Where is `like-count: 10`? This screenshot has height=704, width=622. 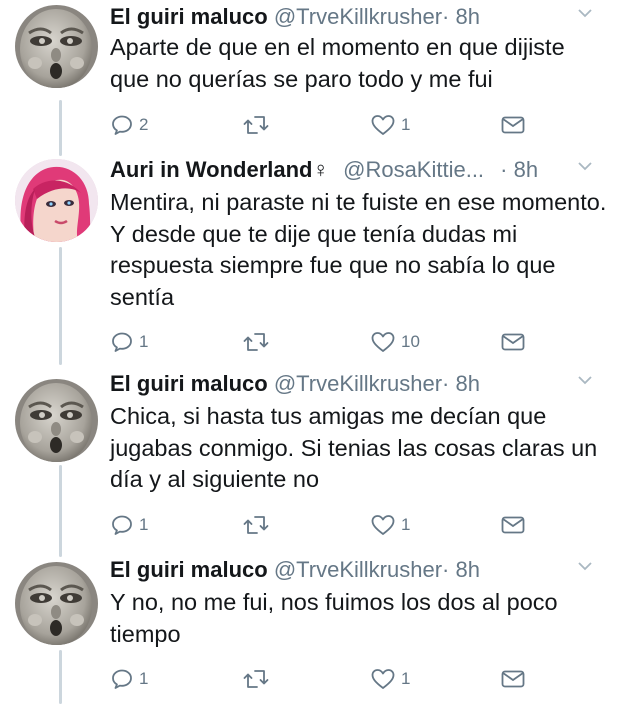
like-count: 10 is located at coordinates (410, 341).